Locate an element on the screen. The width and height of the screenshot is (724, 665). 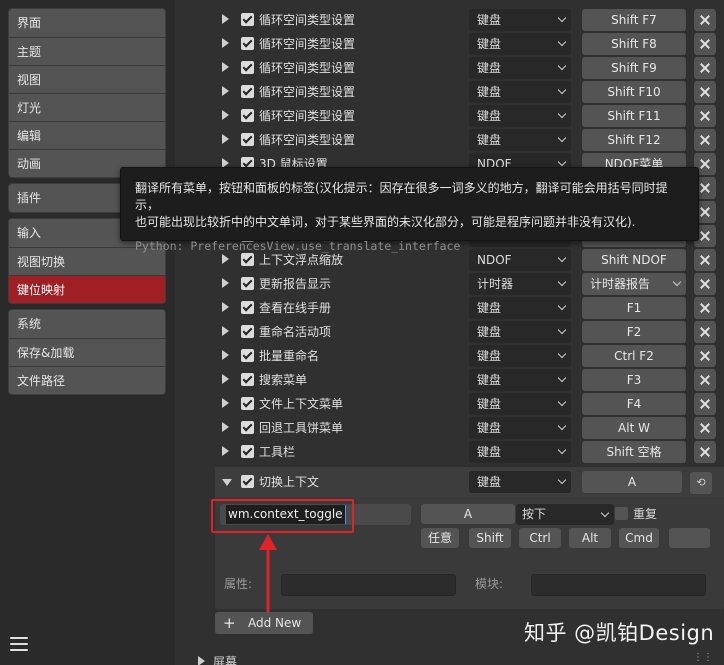
key-again-button: A is located at coordinates (468, 514).